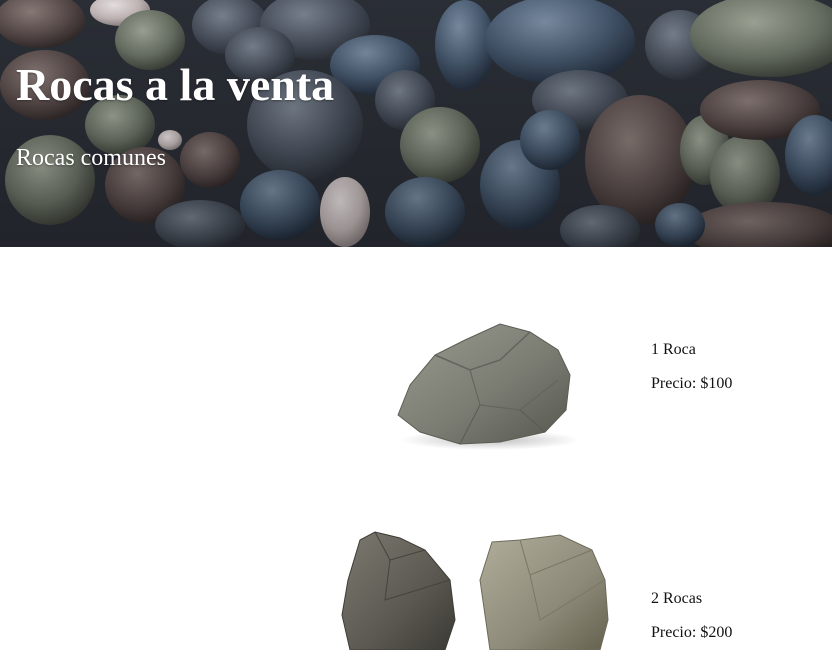 The image size is (832, 658). Describe the element at coordinates (91, 158) in the screenshot. I see `page-subtitle: Rocas comunes` at that location.